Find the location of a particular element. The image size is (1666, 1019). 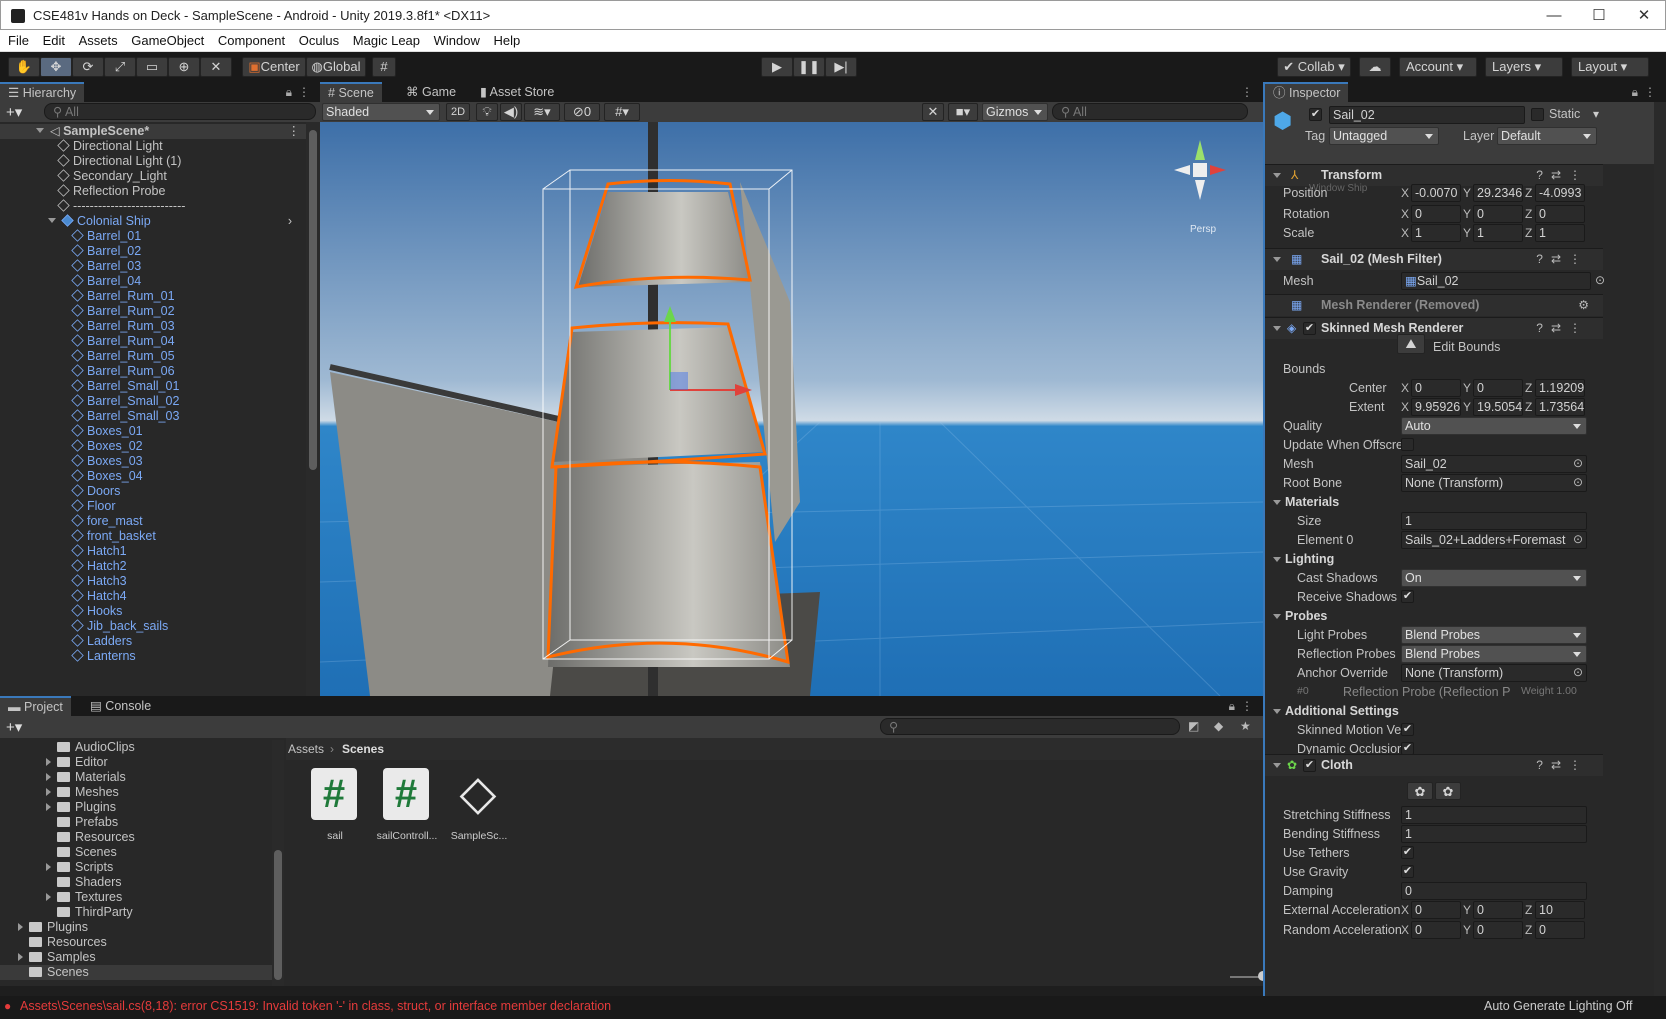

root-bone-field: None (Transform) is located at coordinates (1494, 483).